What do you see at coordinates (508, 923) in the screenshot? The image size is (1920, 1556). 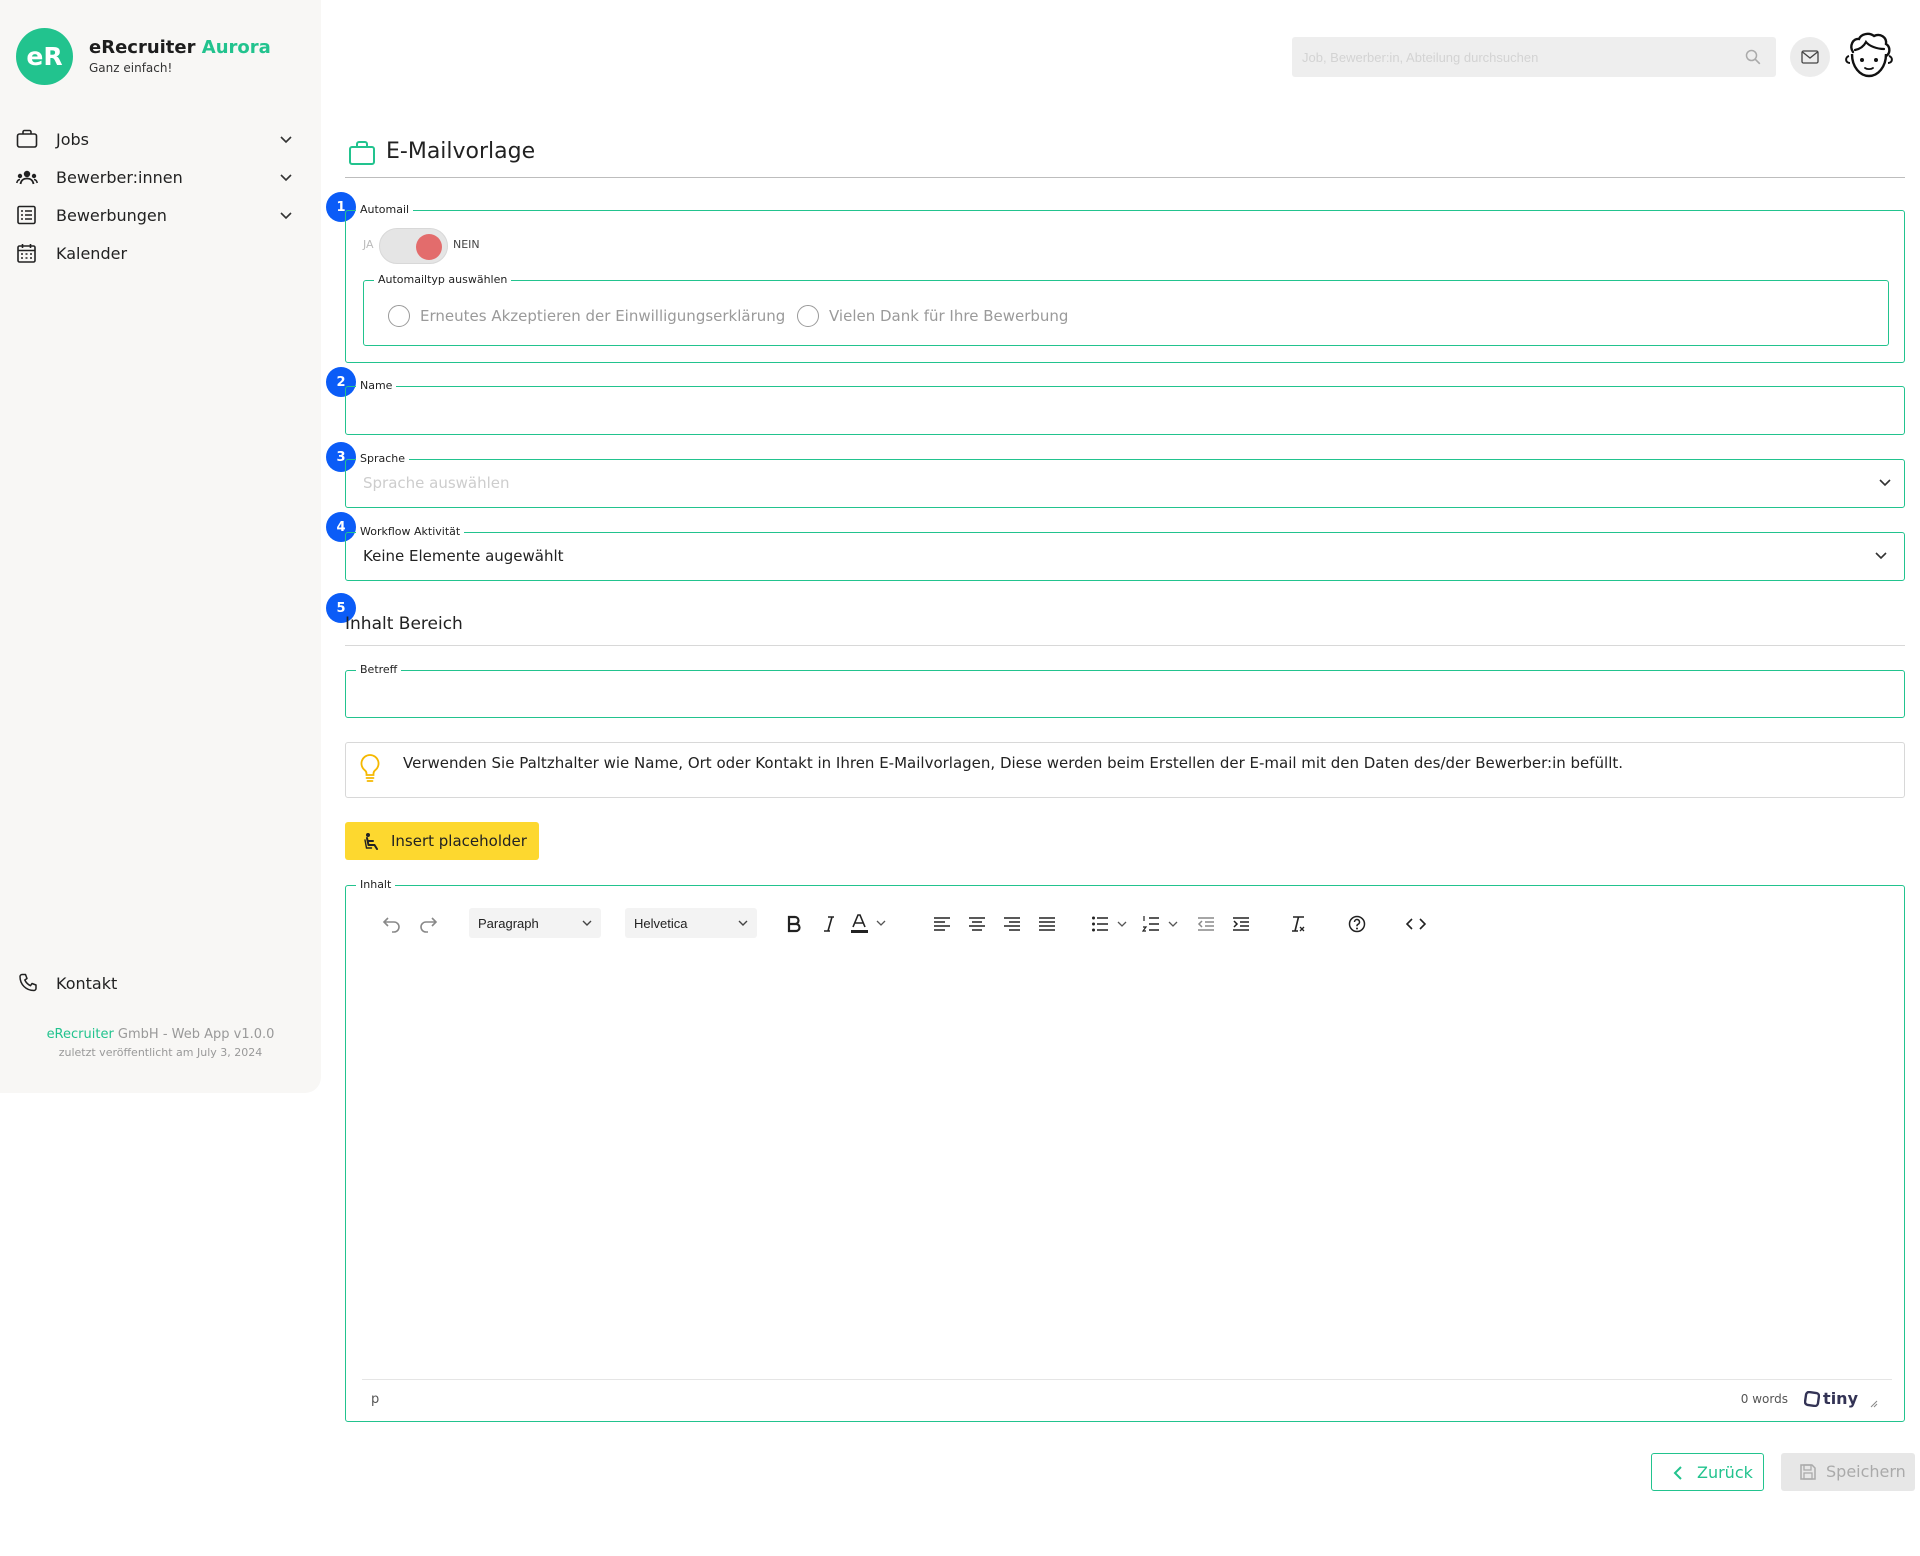 I see `block-format-label: Paragraph` at bounding box center [508, 923].